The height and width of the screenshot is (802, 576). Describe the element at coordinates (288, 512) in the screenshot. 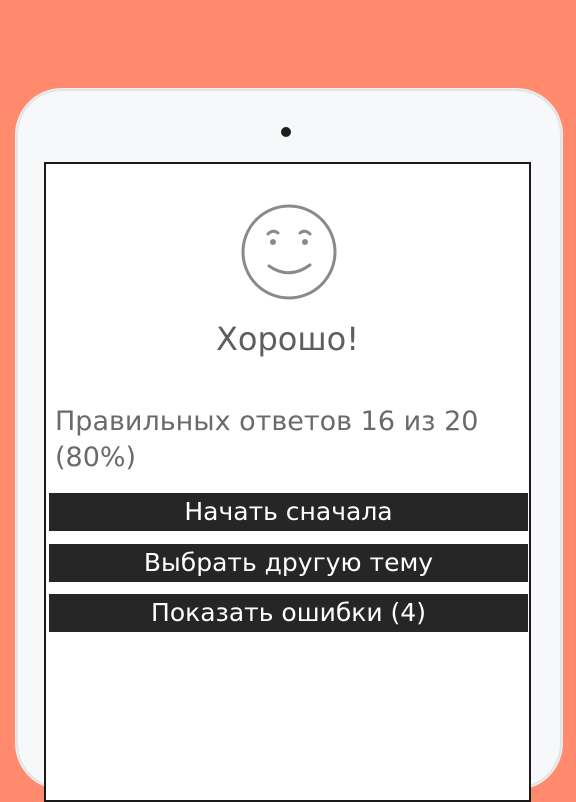

I see `restart-button: Начать сначала` at that location.